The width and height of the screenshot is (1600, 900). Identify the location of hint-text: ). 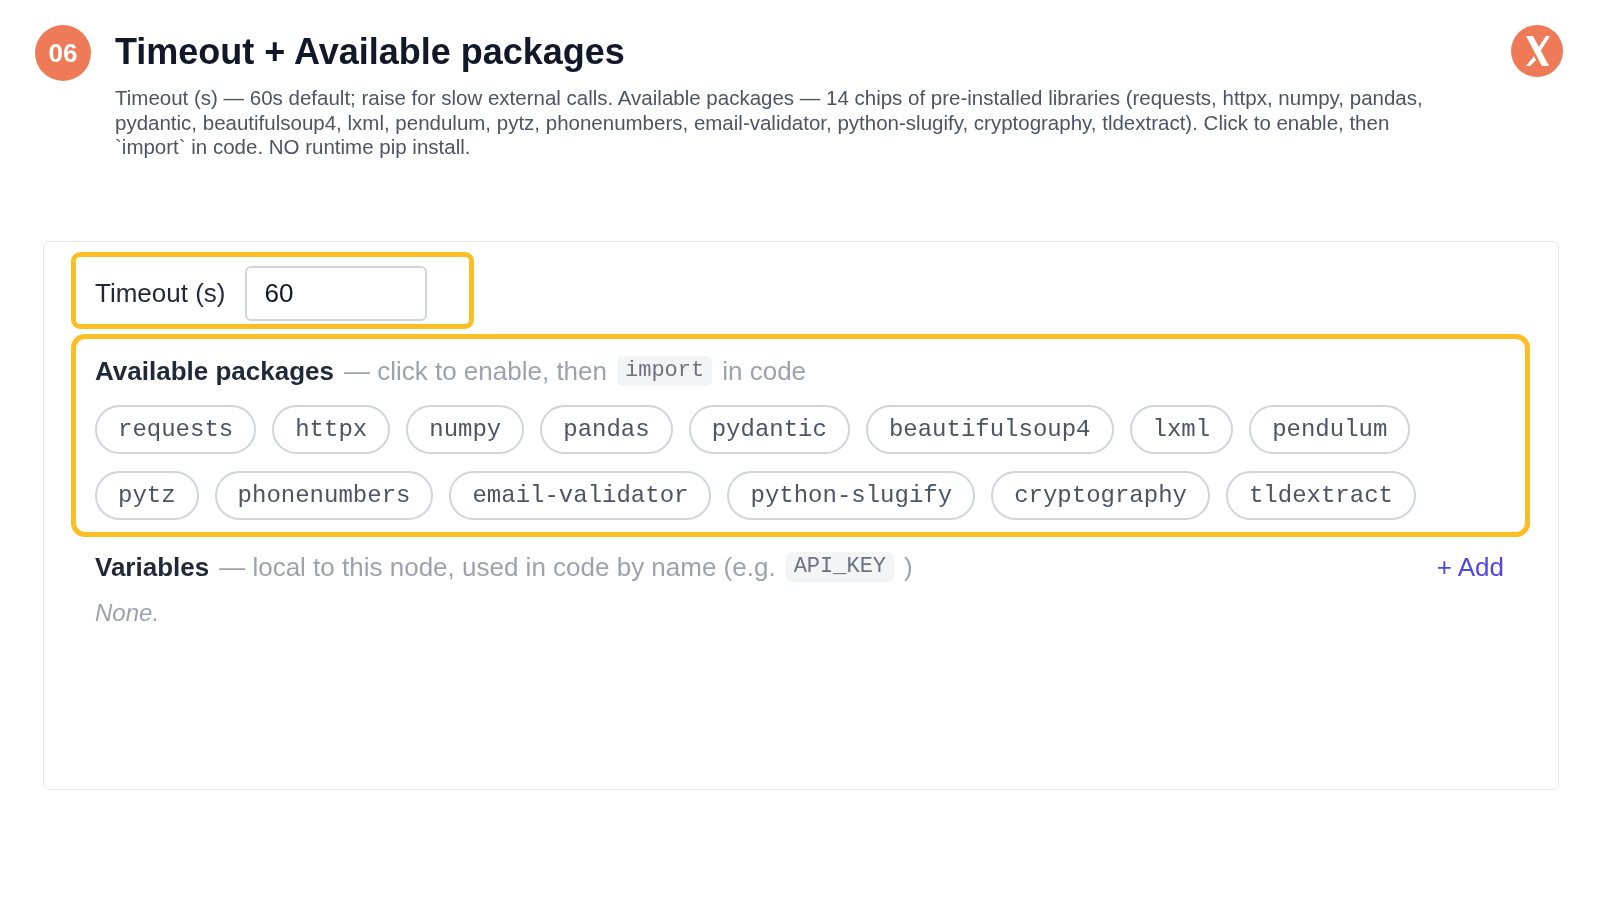
(908, 567).